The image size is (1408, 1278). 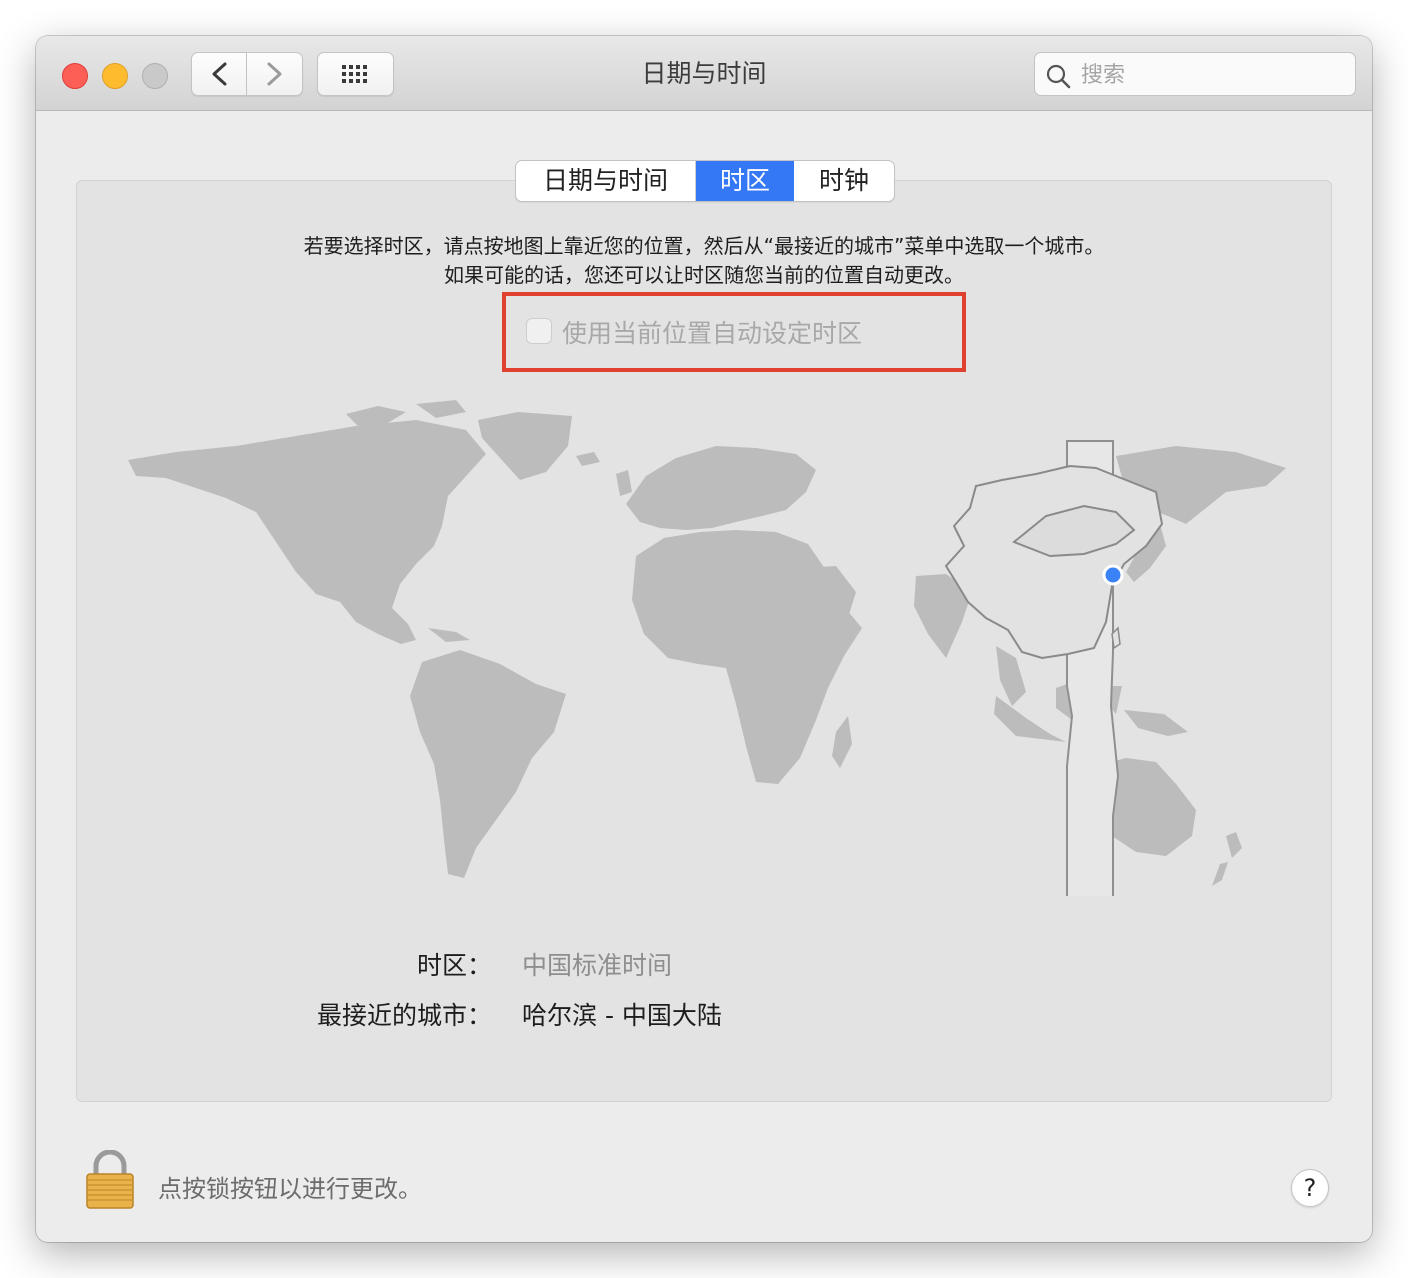 I want to click on tab-bar: 日期与时间 时区 时钟, so click(x=705, y=181).